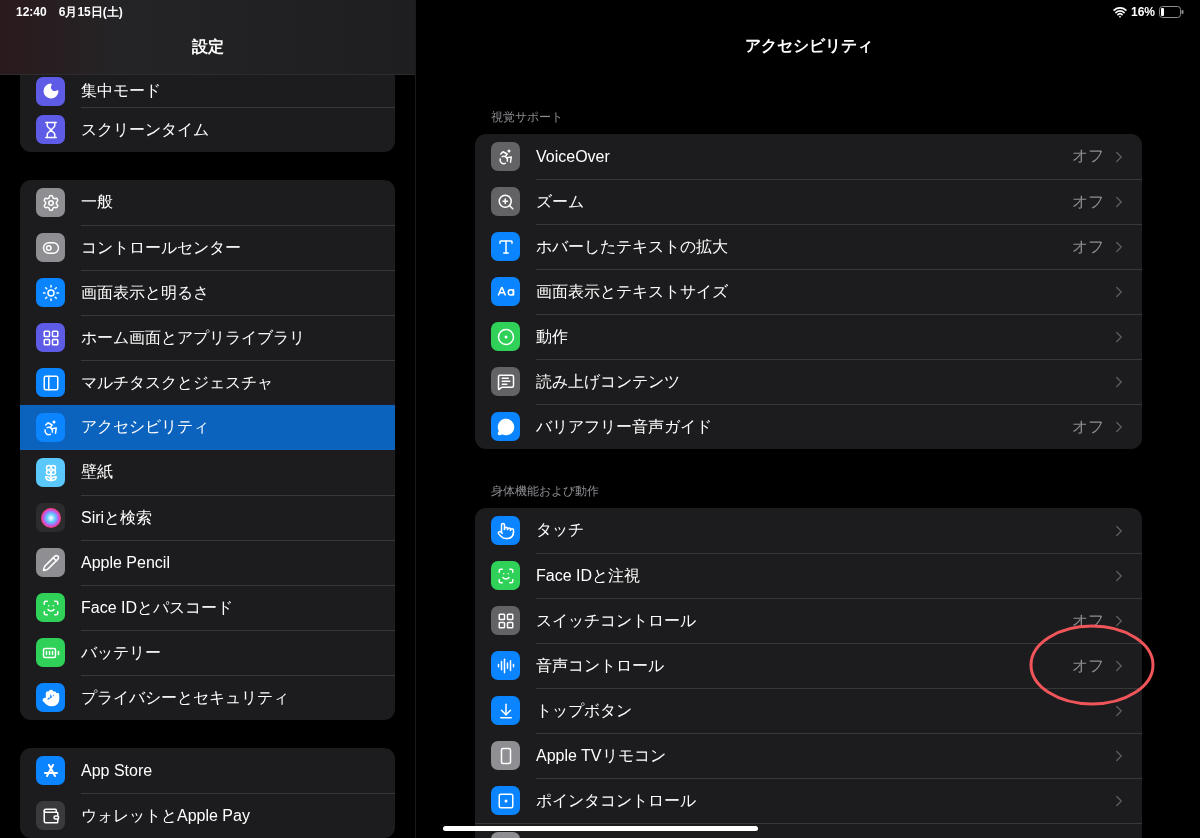 Image resolution: width=1200 pixels, height=838 pixels. What do you see at coordinates (90, 12) in the screenshot?
I see `status-date: 6月15日(土)` at bounding box center [90, 12].